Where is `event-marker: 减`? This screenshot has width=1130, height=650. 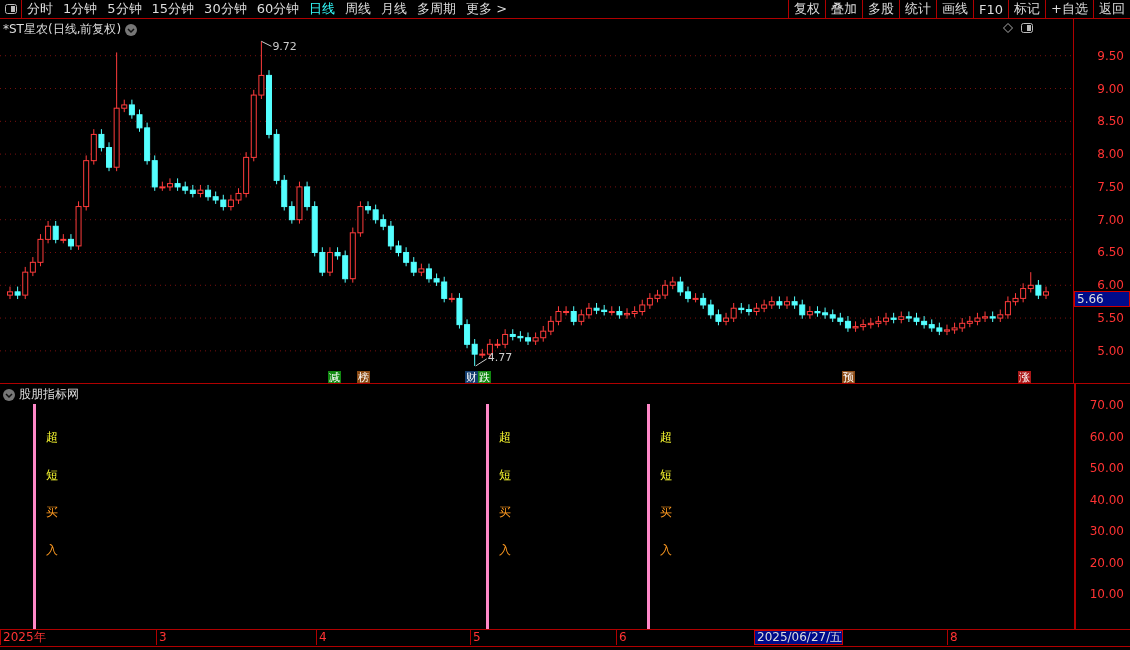 event-marker: 减 is located at coordinates (334, 377).